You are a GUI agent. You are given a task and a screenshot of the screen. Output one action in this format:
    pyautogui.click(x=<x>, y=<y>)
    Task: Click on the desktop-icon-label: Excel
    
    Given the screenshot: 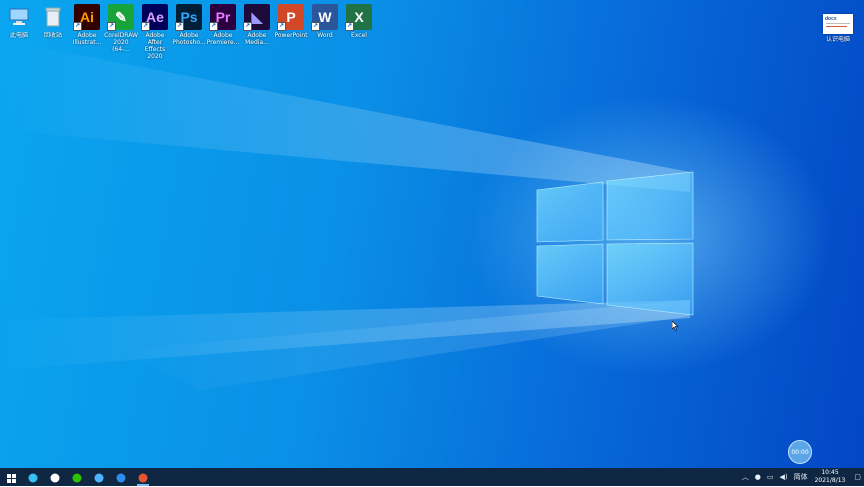 What is the action you would take?
    pyautogui.click(x=359, y=35)
    